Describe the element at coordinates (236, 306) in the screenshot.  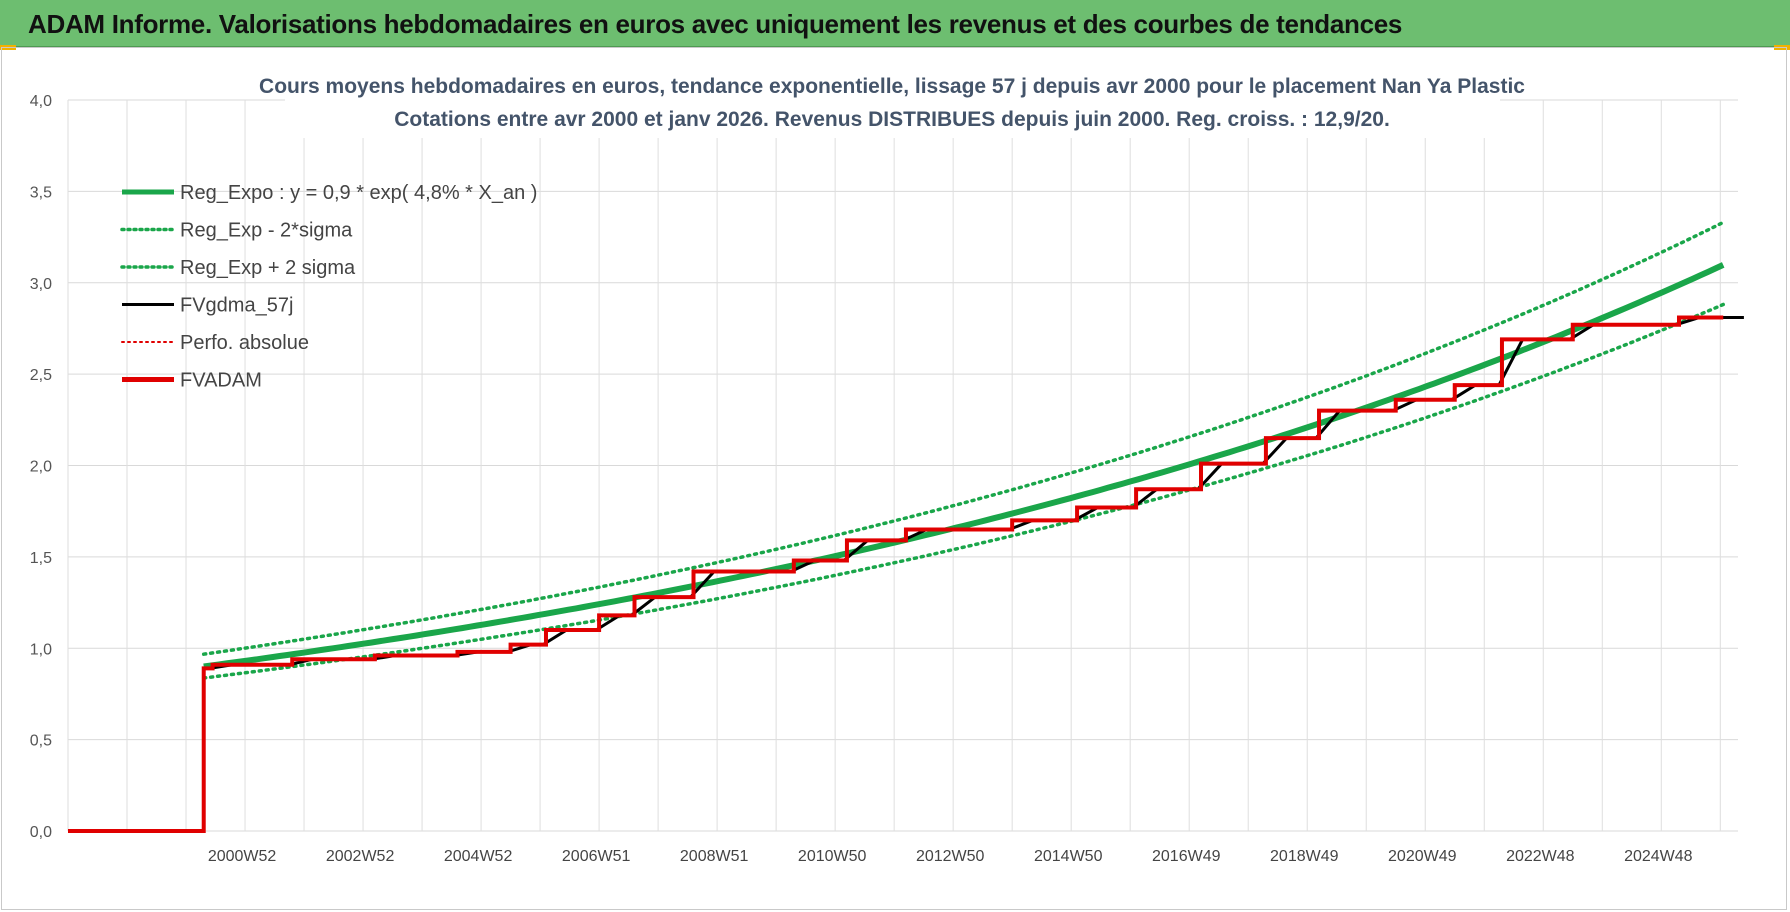
I see `legend-label: FVgdma_57j` at that location.